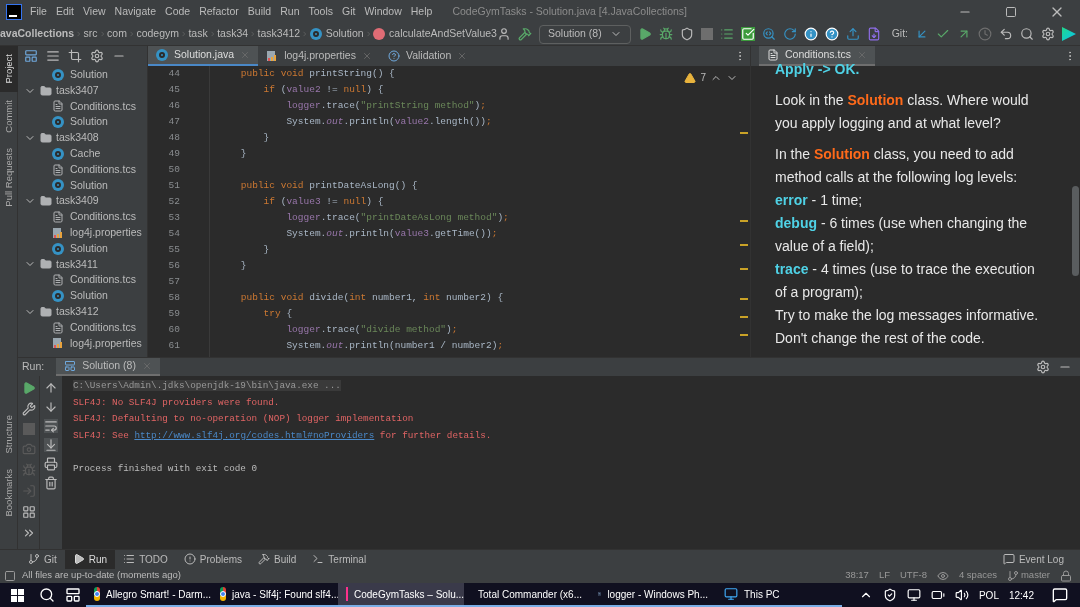 This screenshot has width=1080, height=607. What do you see at coordinates (259, 11) in the screenshot?
I see `menu-item: Build` at bounding box center [259, 11].